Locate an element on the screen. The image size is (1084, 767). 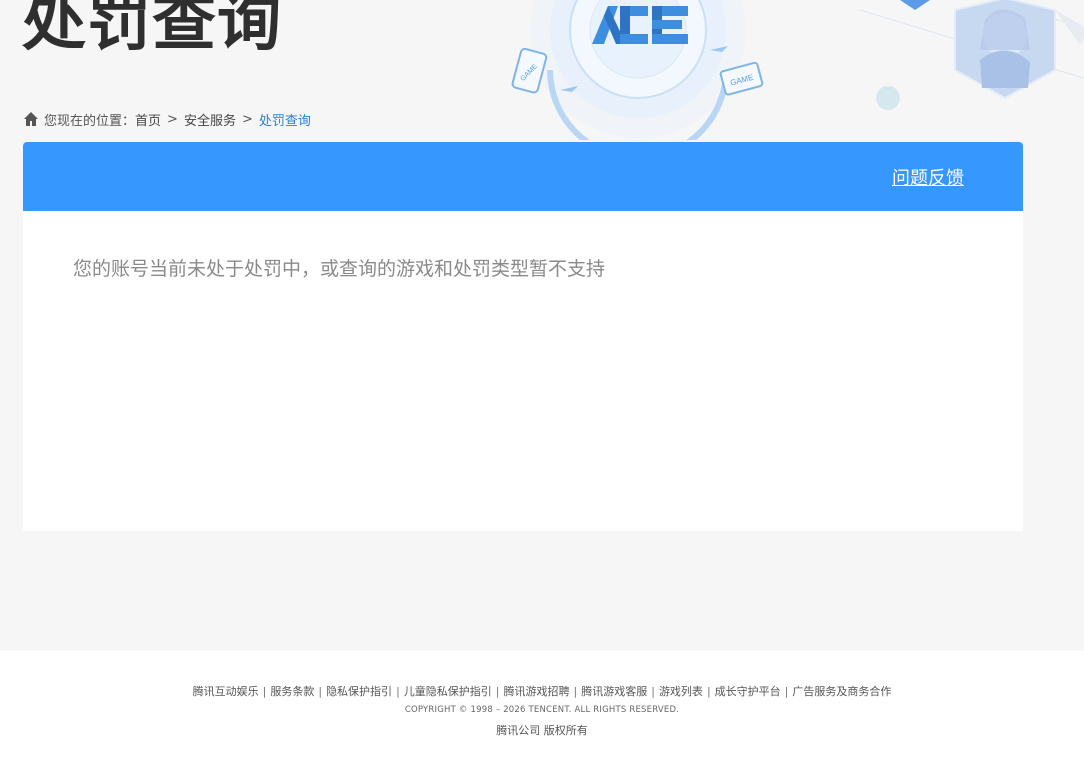
footer-company: 腾讯公司 版权所有 is located at coordinates (542, 730).